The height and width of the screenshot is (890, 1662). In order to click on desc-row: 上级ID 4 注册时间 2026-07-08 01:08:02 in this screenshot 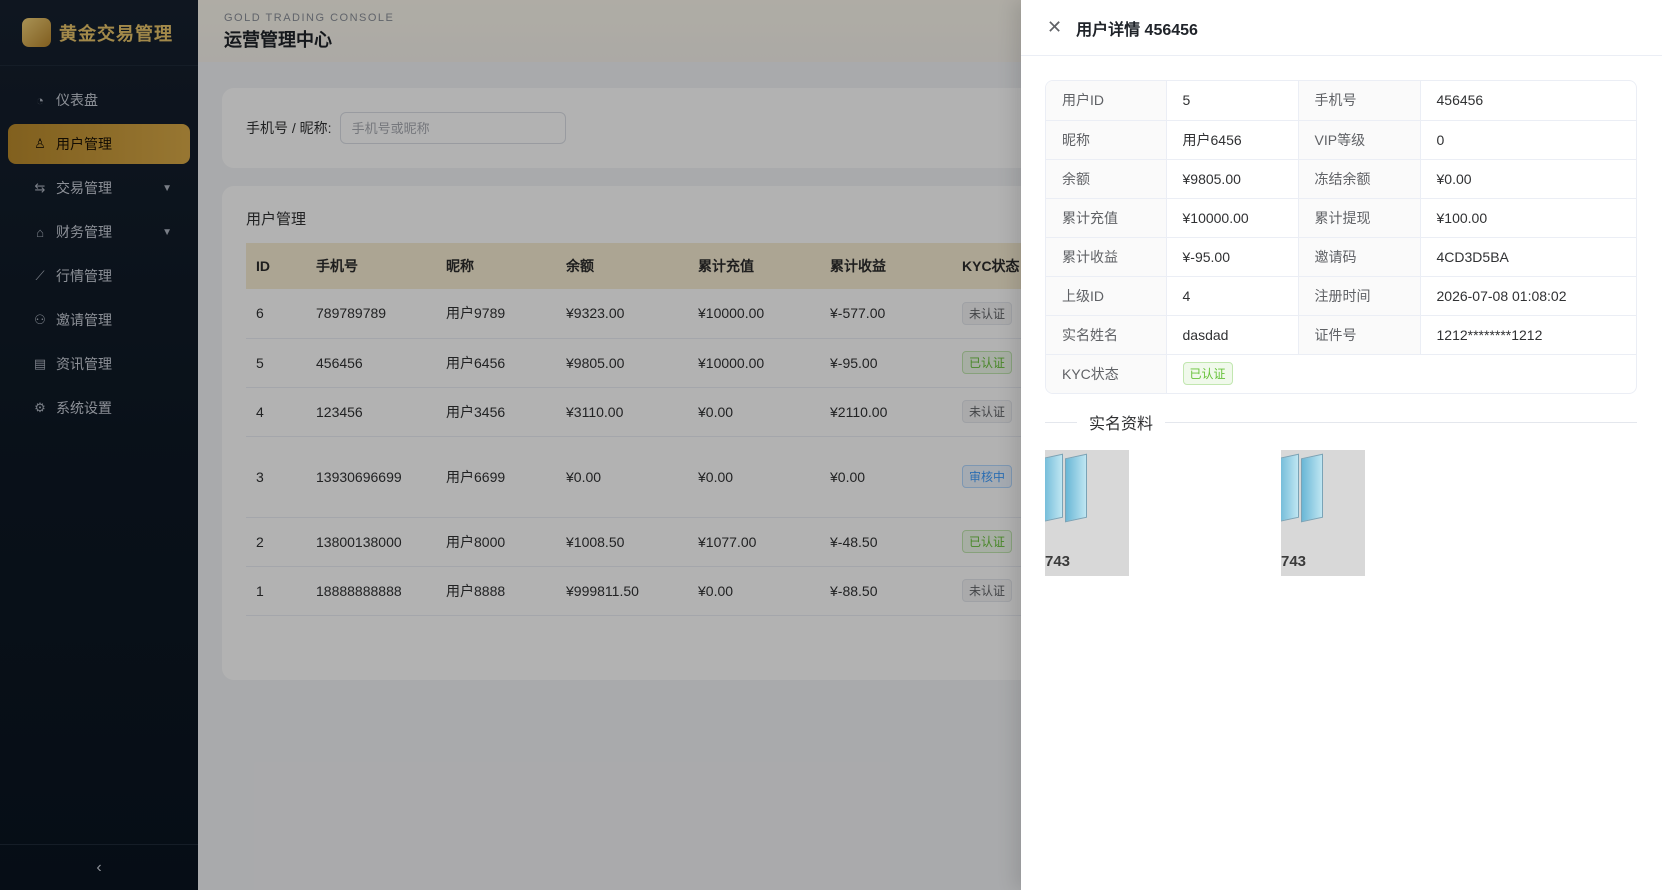, I will do `click(1341, 296)`.